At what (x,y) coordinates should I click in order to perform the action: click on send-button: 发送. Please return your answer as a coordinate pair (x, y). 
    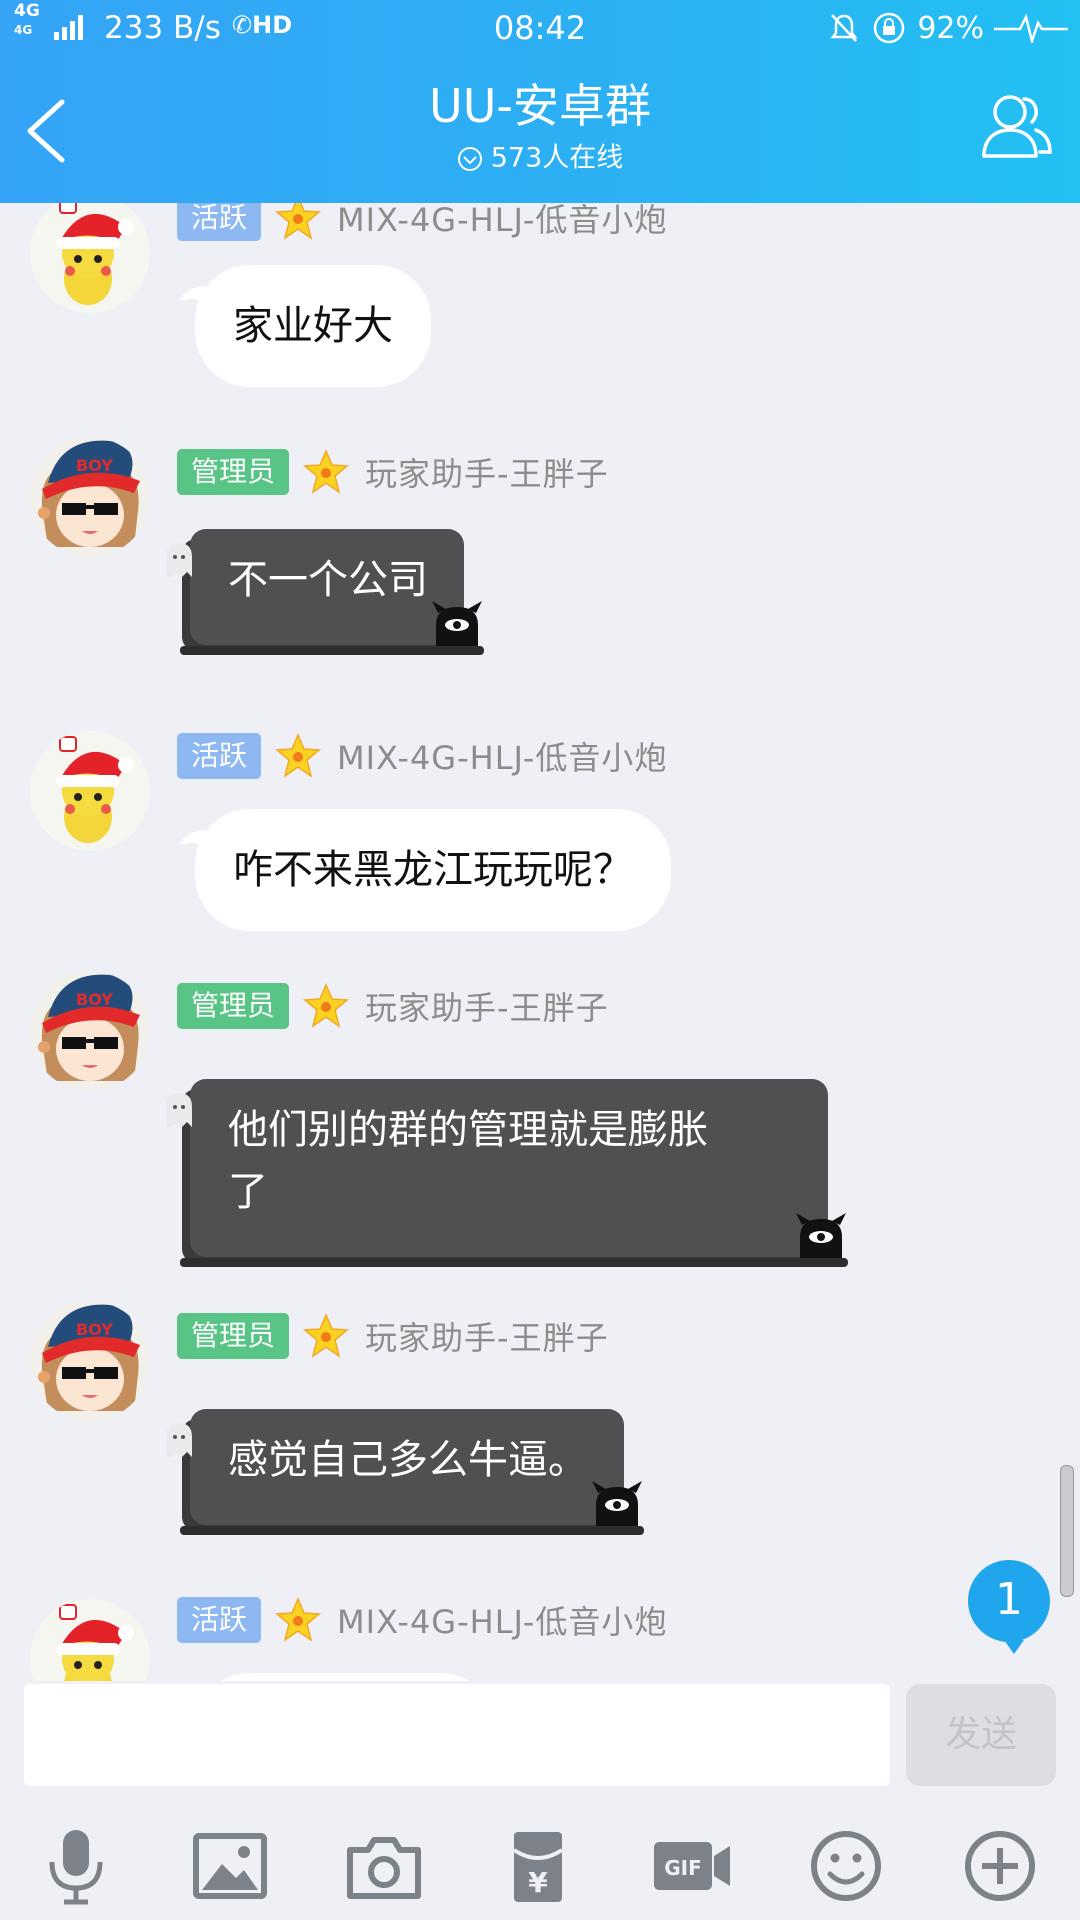
    Looking at the image, I should click on (981, 1735).